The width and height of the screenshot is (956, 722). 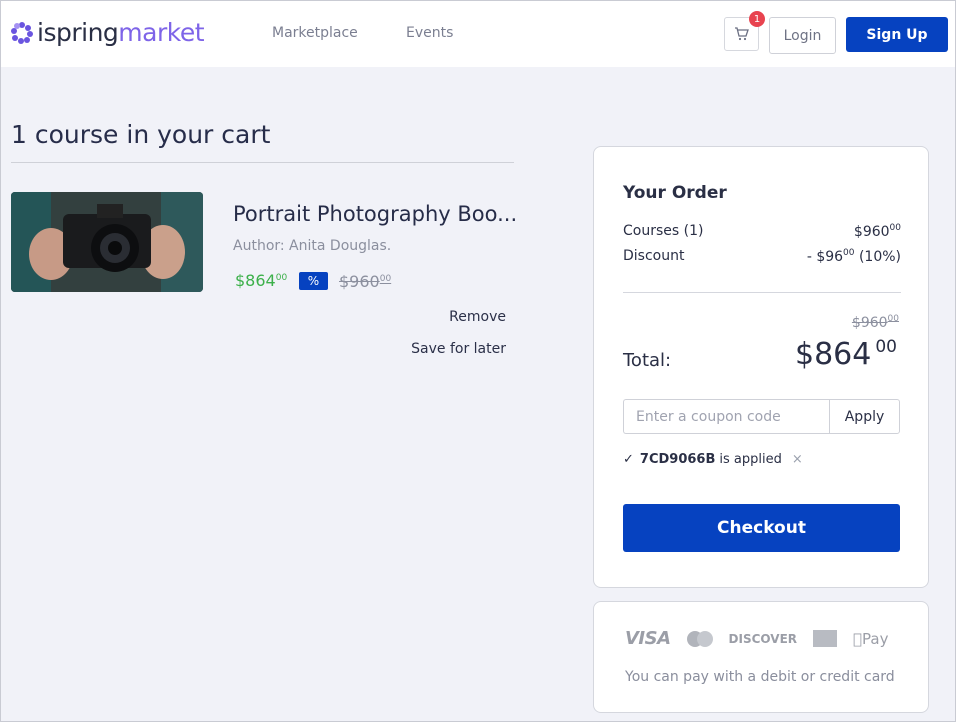 What do you see at coordinates (877, 231) in the screenshot?
I see `courses-value: $96000` at bounding box center [877, 231].